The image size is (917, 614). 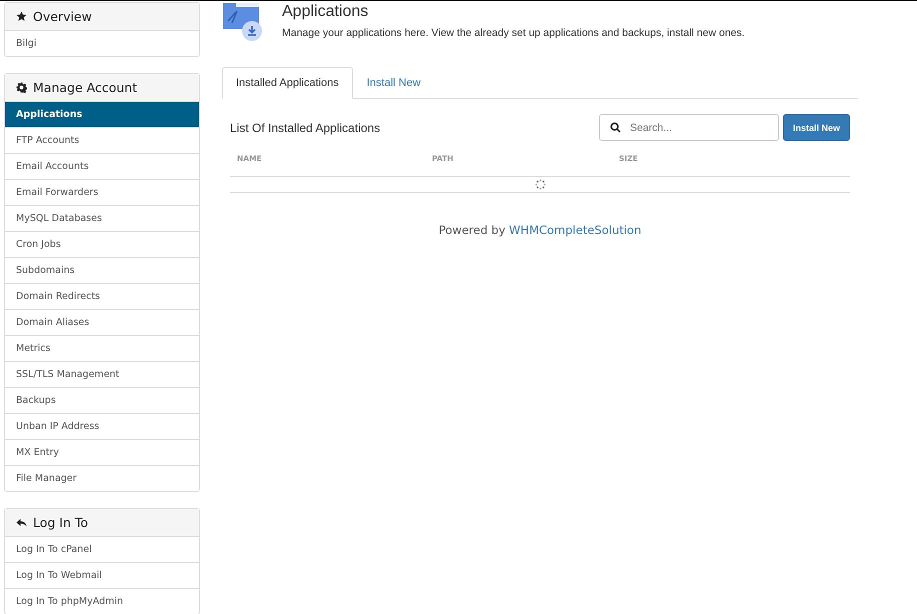 I want to click on footer-text: Powered by WHMCompleteSolution, so click(x=540, y=230).